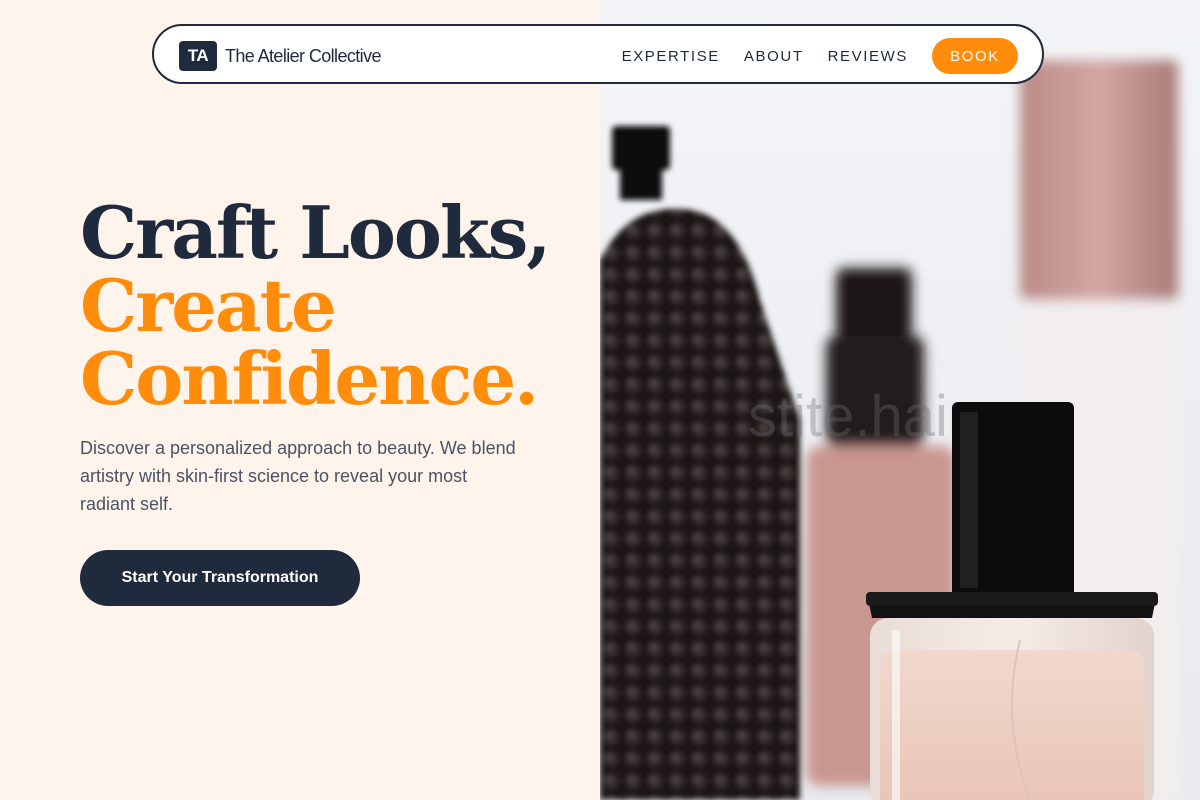 This screenshot has width=1200, height=800. Describe the element at coordinates (868, 56) in the screenshot. I see `nav-link-reviews: REVIEWS` at that location.